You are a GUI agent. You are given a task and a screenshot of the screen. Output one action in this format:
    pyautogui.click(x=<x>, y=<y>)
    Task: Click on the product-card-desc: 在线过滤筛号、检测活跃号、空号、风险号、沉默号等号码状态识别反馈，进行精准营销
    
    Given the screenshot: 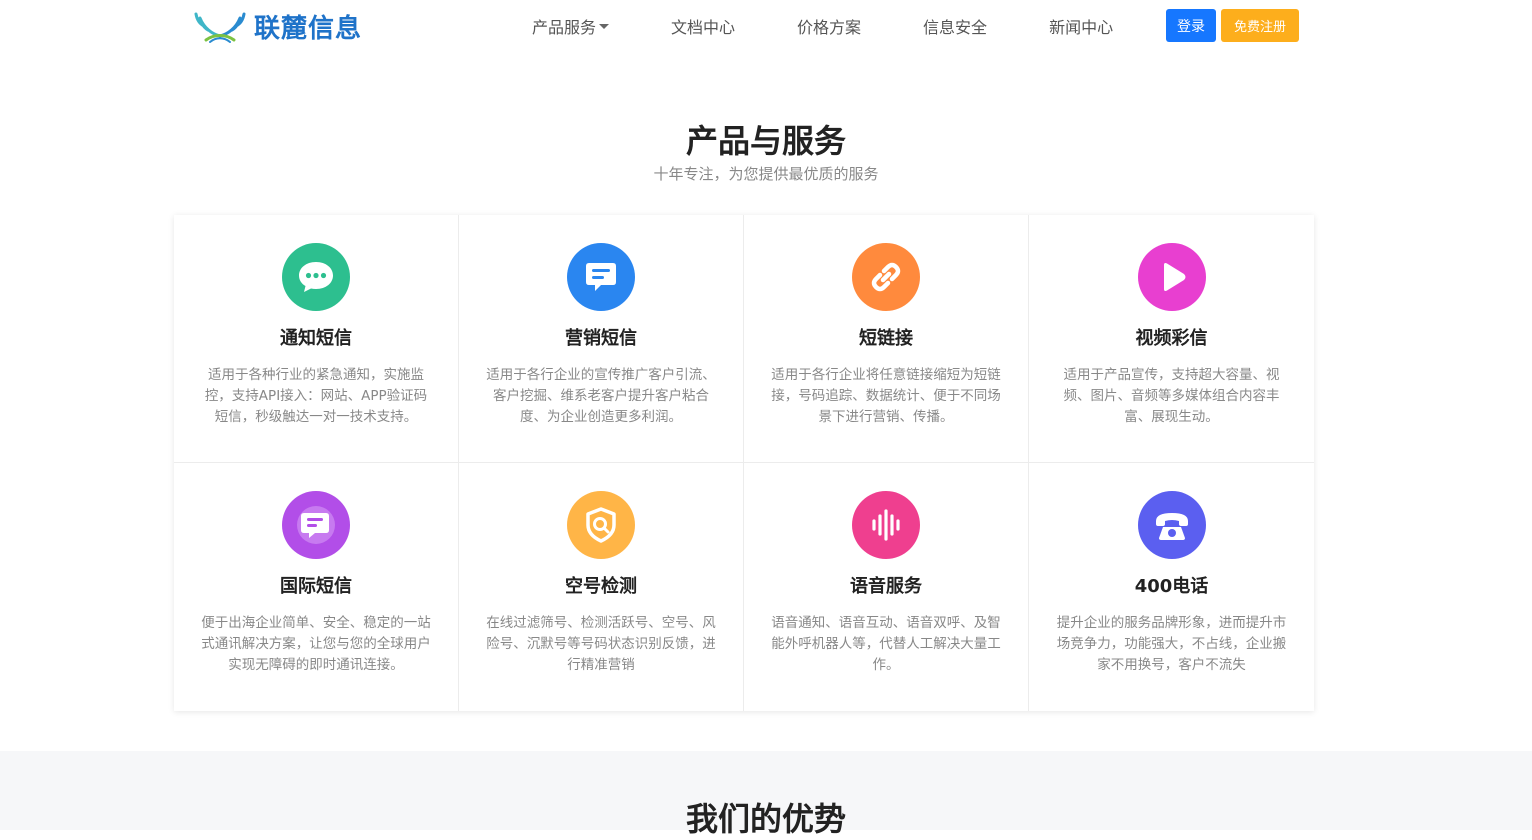 What is the action you would take?
    pyautogui.click(x=601, y=644)
    